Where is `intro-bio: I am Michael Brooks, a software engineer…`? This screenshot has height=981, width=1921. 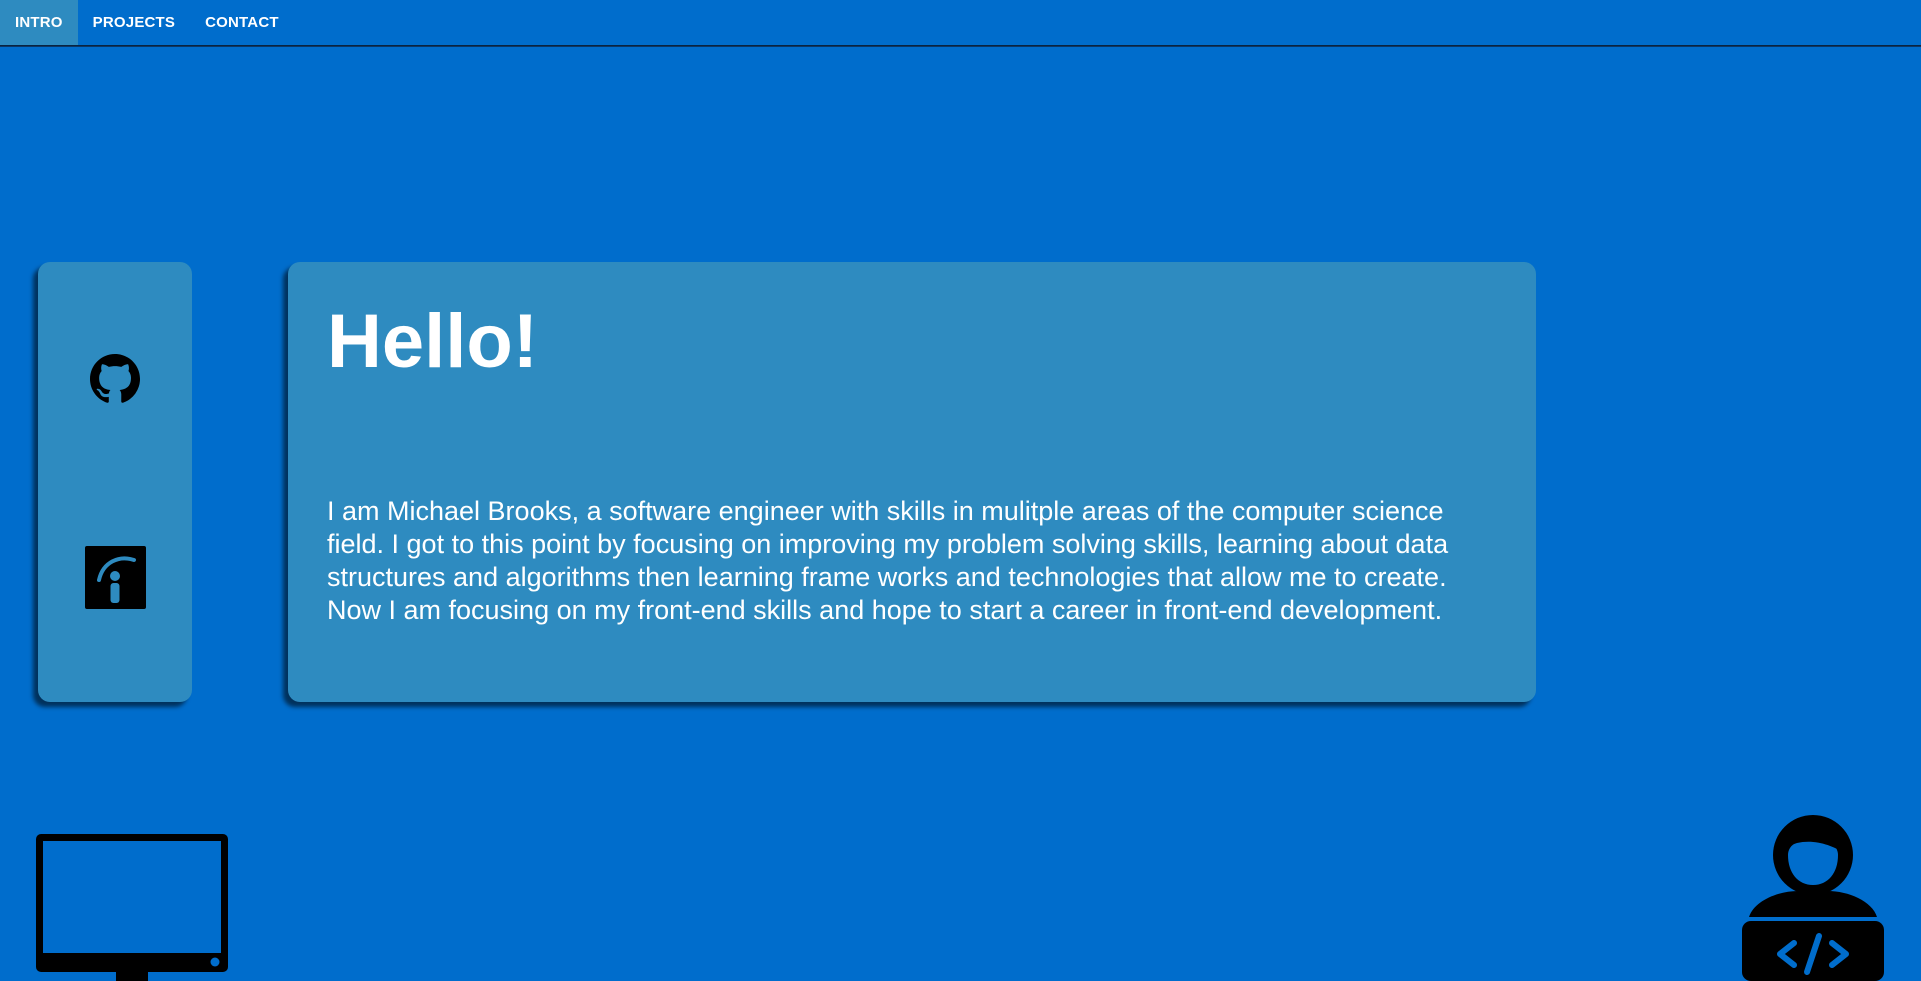 intro-bio: I am Michael Brooks, a software engineer… is located at coordinates (888, 560).